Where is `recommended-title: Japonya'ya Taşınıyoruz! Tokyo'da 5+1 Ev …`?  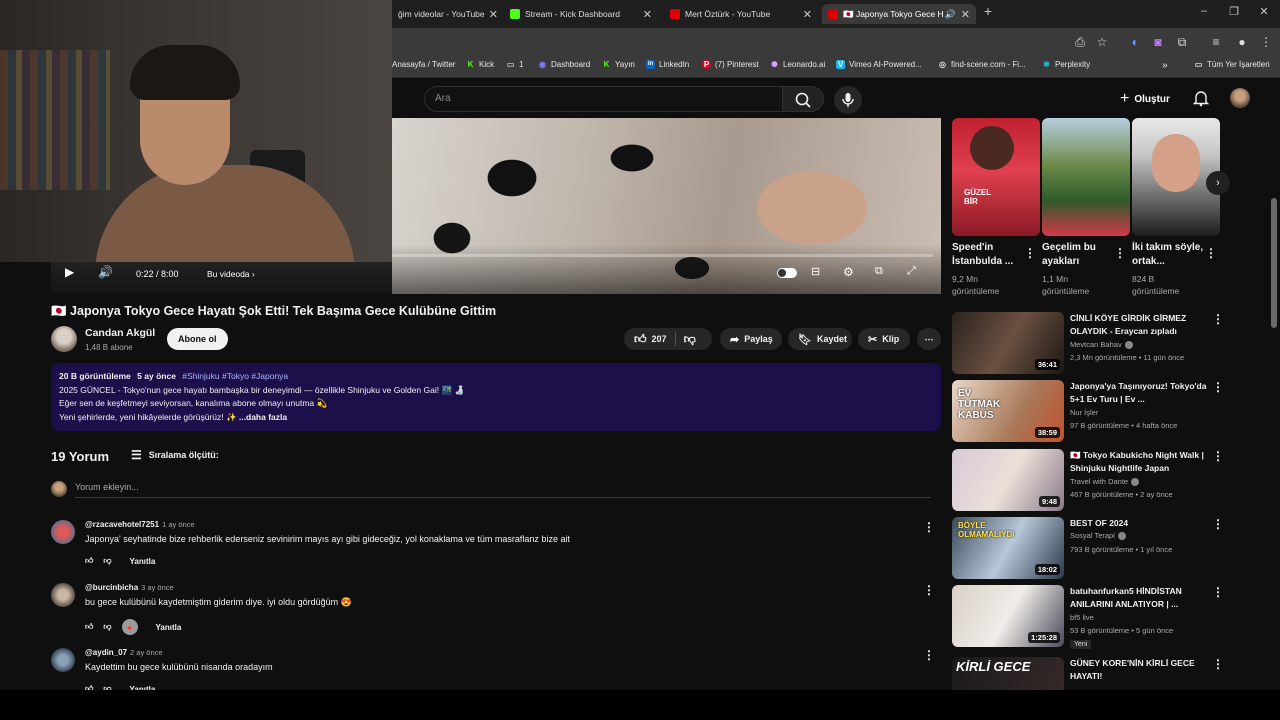
recommended-title: Japonya'ya Taşınıyoruz! Tokyo'da 5+1 Ev … is located at coordinates (1145, 393).